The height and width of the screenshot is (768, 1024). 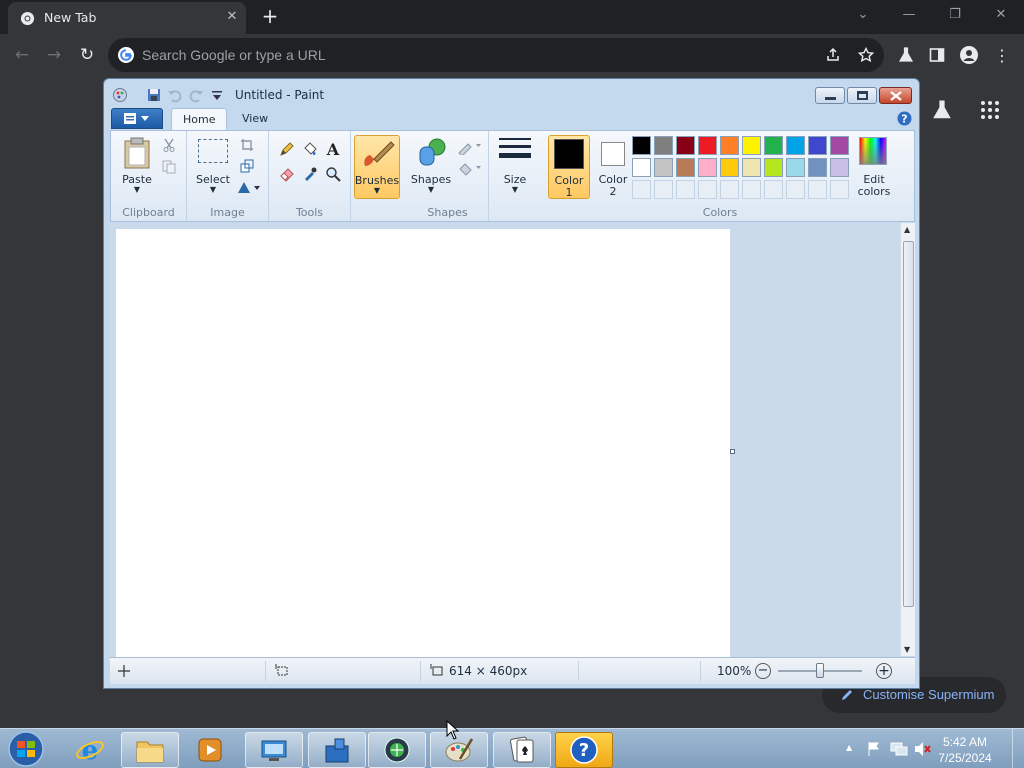 I want to click on resize-icon, so click(x=247, y=166).